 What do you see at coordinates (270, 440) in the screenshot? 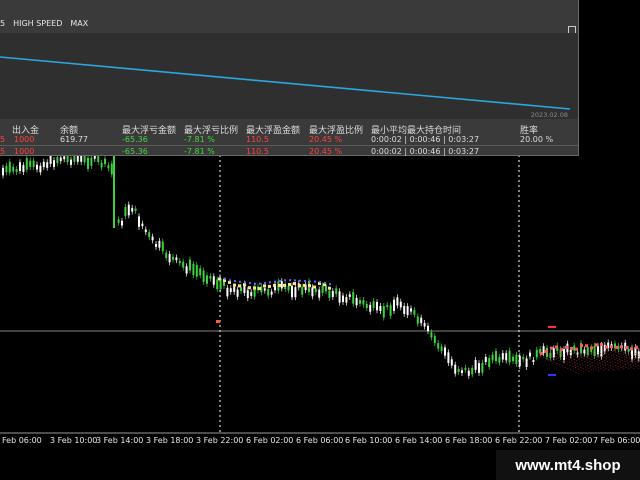
I see `time-tick-label: 6 Feb 02:00` at bounding box center [270, 440].